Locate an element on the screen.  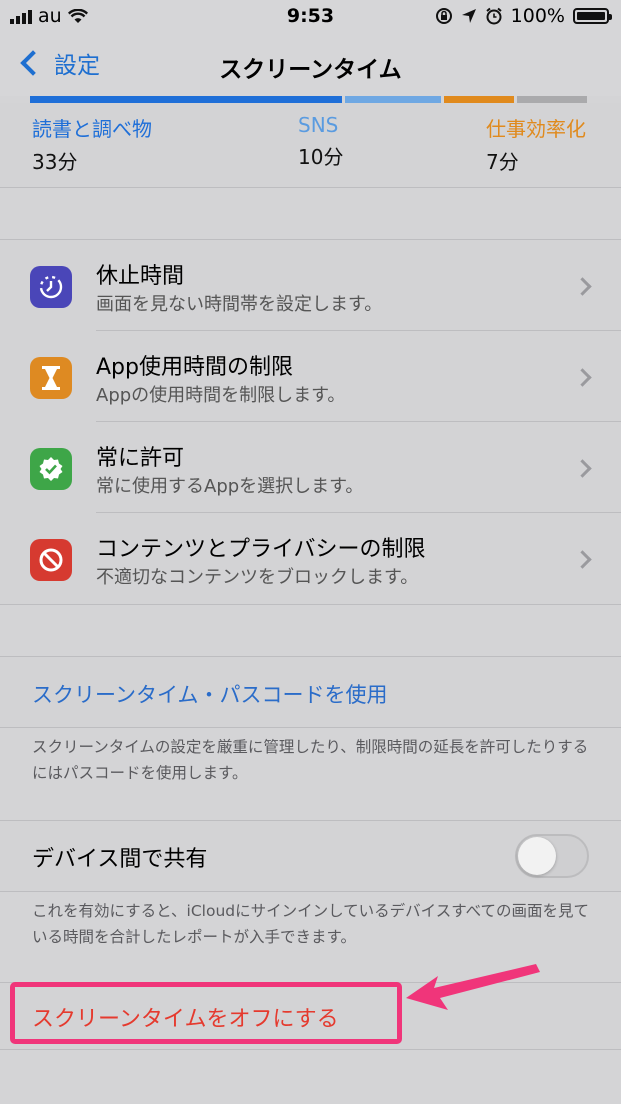
share-across-devices-label: デバイス間で共有 is located at coordinates (120, 859).